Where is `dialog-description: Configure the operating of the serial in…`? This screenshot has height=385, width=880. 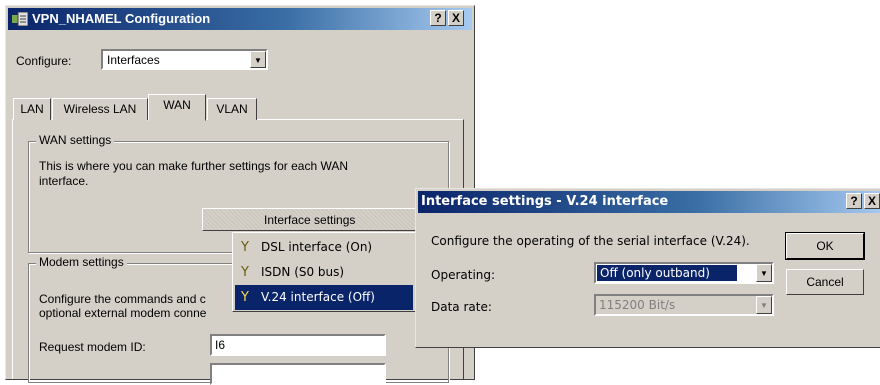
dialog-description: Configure the operating of the serial in… is located at coordinates (590, 241).